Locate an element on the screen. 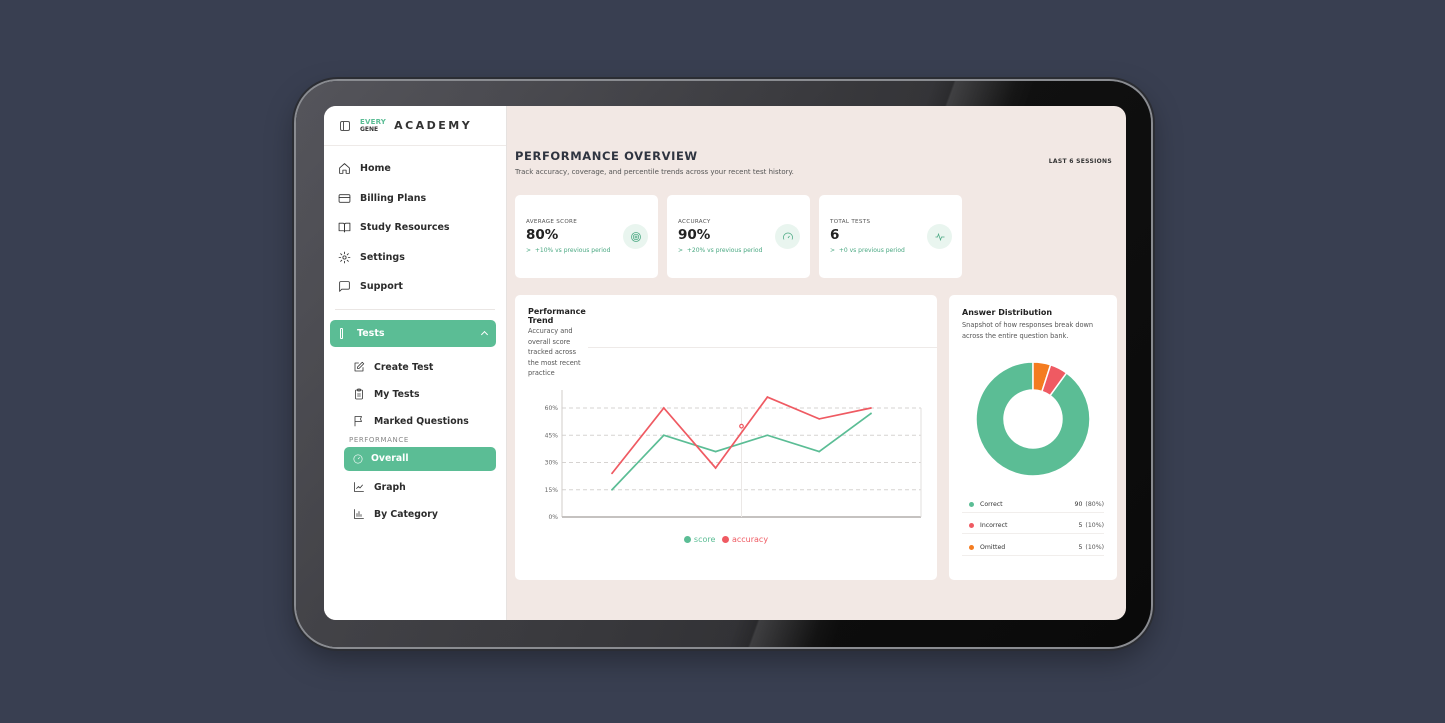  sub-item-marked-questions: Marked Questions is located at coordinates (425, 421).